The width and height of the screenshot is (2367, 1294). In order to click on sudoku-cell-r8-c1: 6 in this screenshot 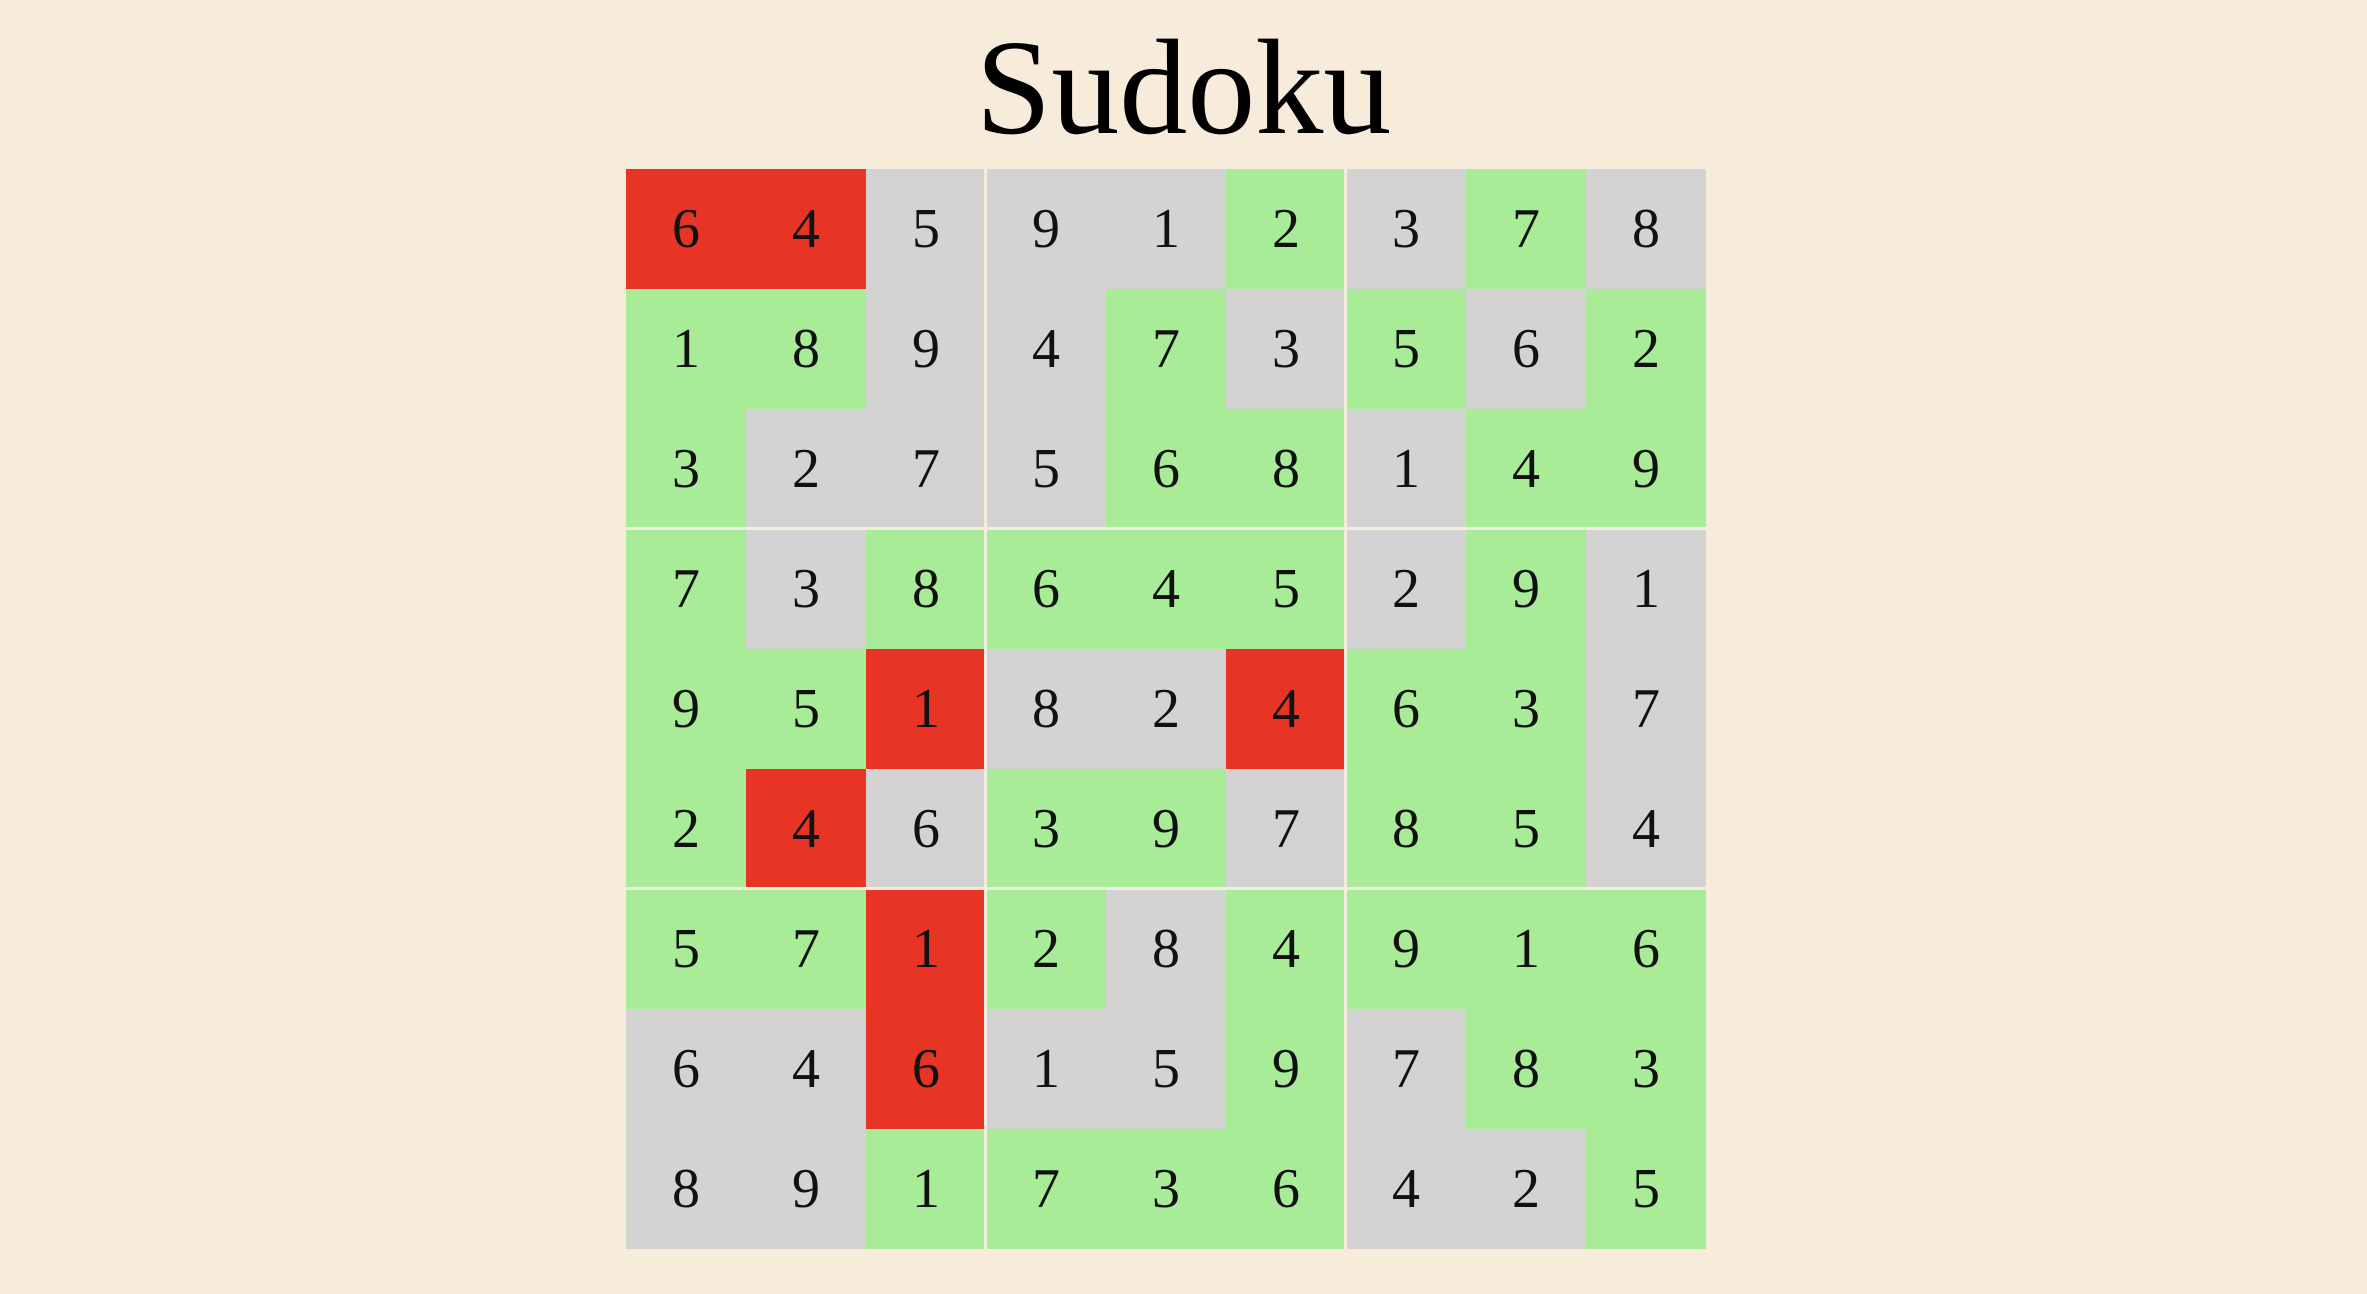, I will do `click(686, 1069)`.